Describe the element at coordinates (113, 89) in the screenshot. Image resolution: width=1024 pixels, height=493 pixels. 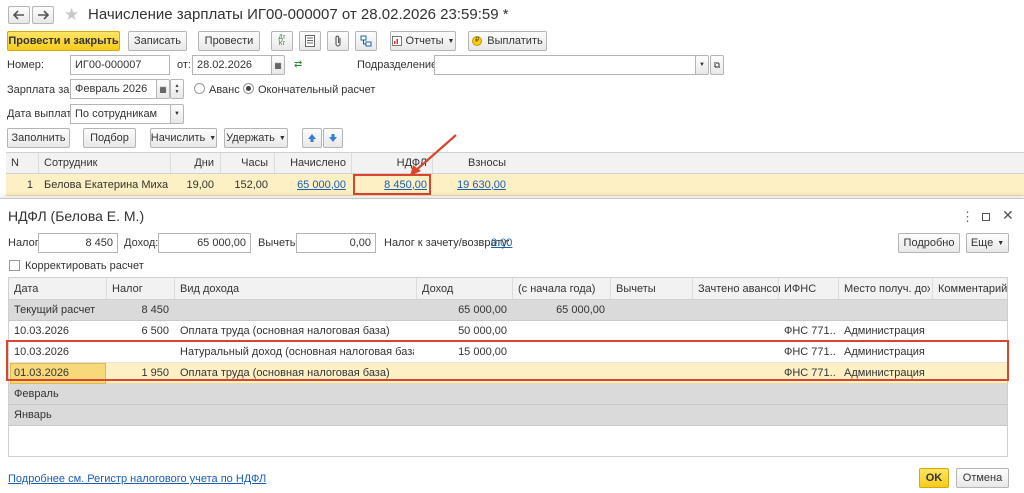
I see `salary-for-field: Февраль 2026` at that location.